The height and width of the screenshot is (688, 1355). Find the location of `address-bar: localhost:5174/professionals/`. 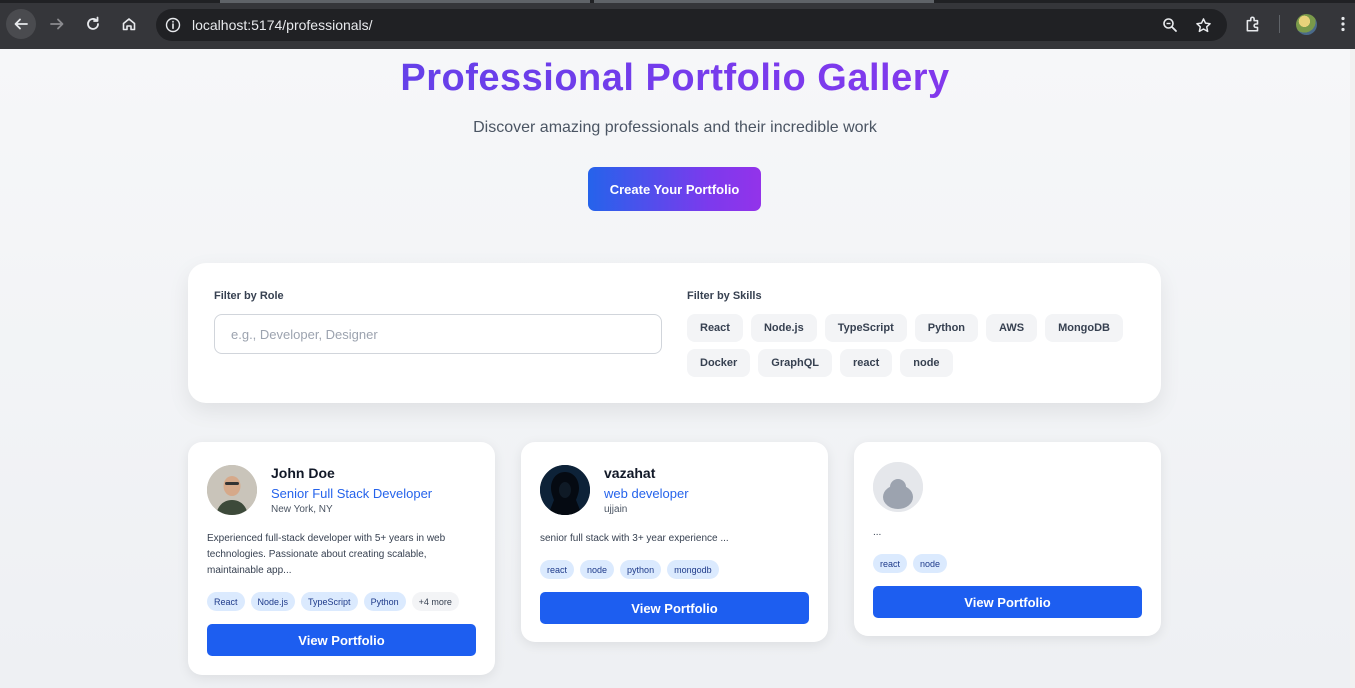

address-bar: localhost:5174/professionals/ is located at coordinates (691, 25).